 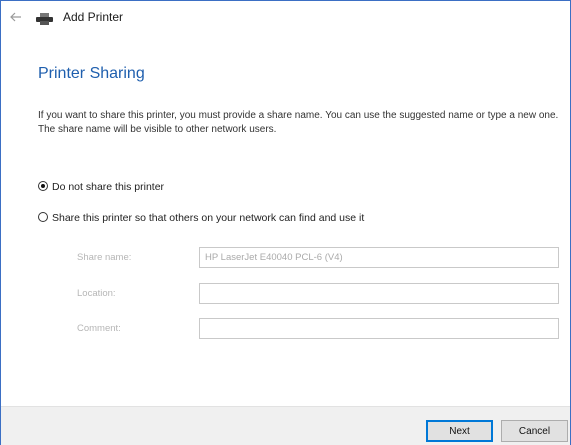 I want to click on share-name-field, so click(x=379, y=257).